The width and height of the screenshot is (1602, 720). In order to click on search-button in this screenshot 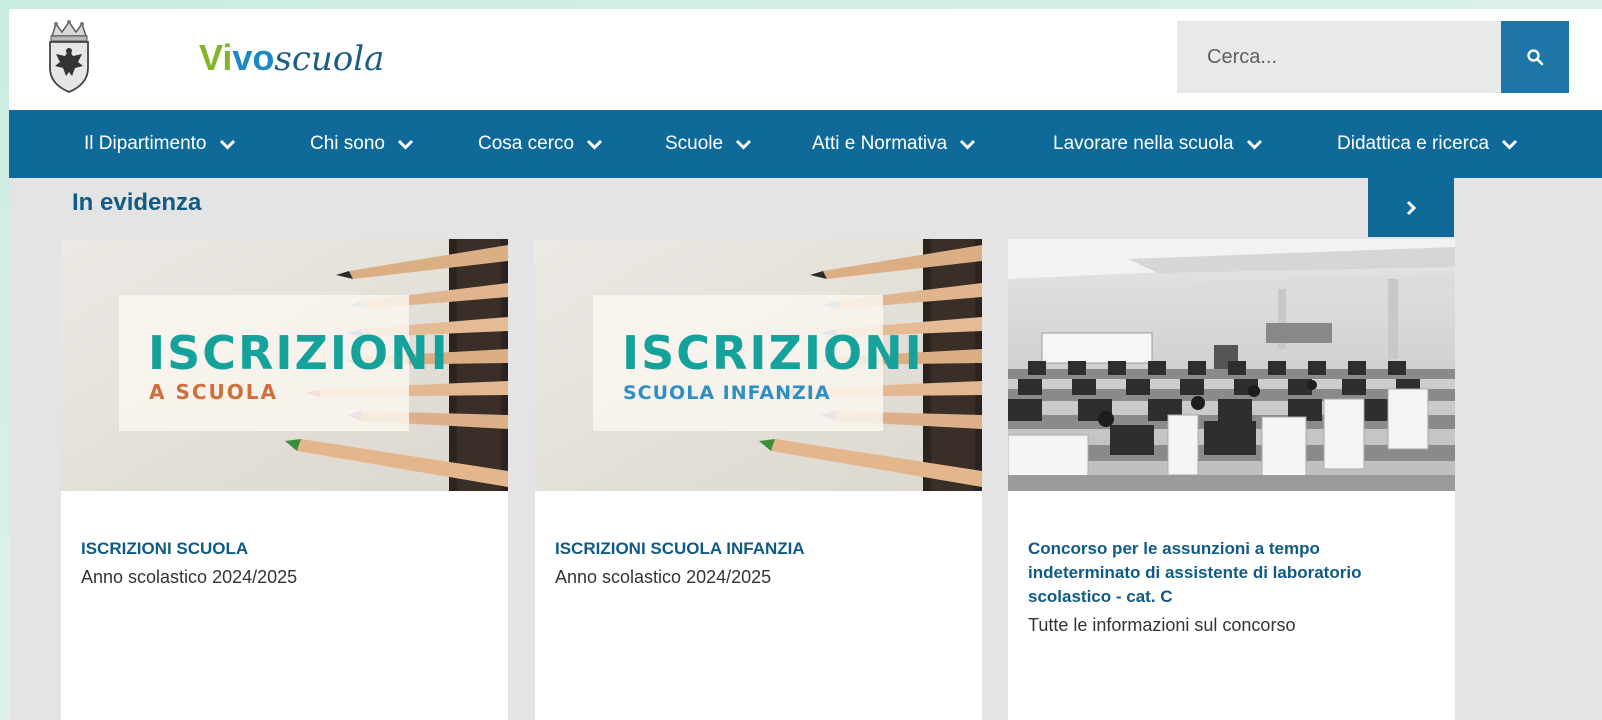, I will do `click(1535, 57)`.